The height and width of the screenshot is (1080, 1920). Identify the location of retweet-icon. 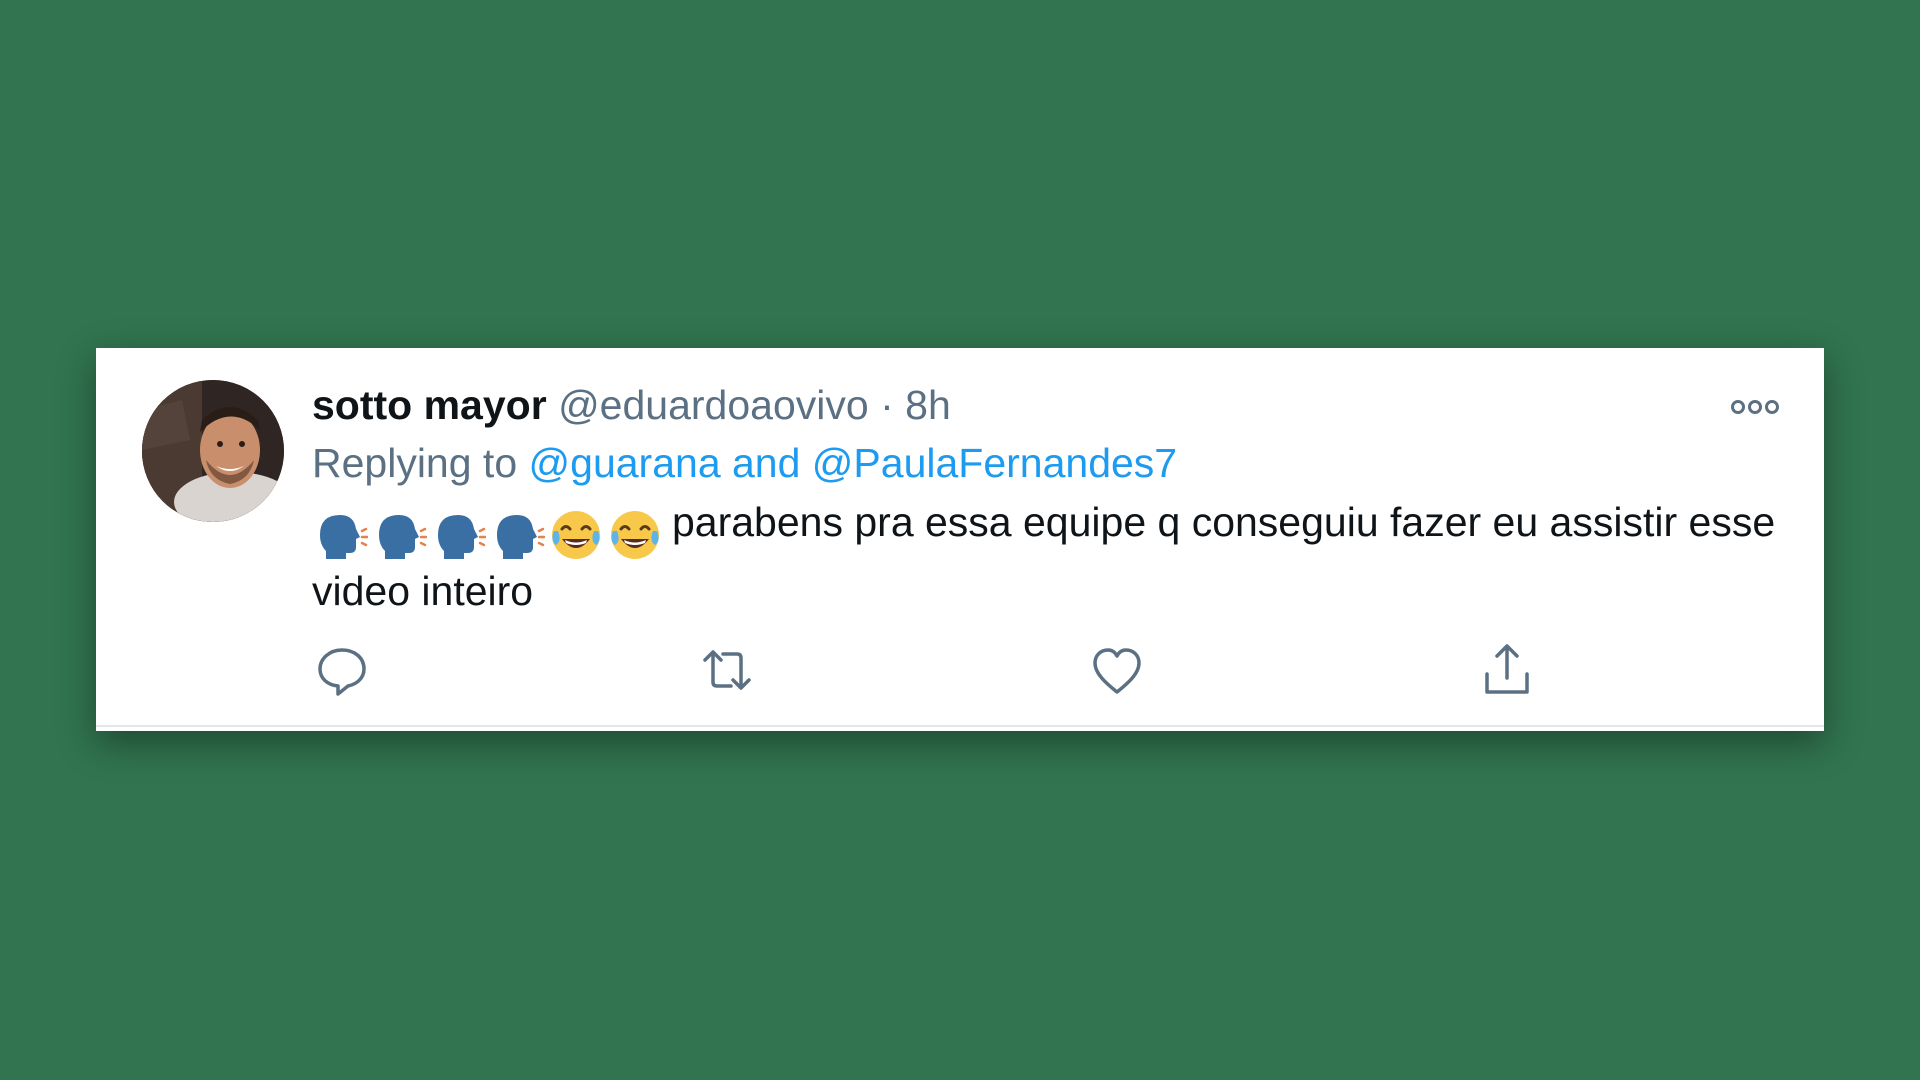
(727, 670).